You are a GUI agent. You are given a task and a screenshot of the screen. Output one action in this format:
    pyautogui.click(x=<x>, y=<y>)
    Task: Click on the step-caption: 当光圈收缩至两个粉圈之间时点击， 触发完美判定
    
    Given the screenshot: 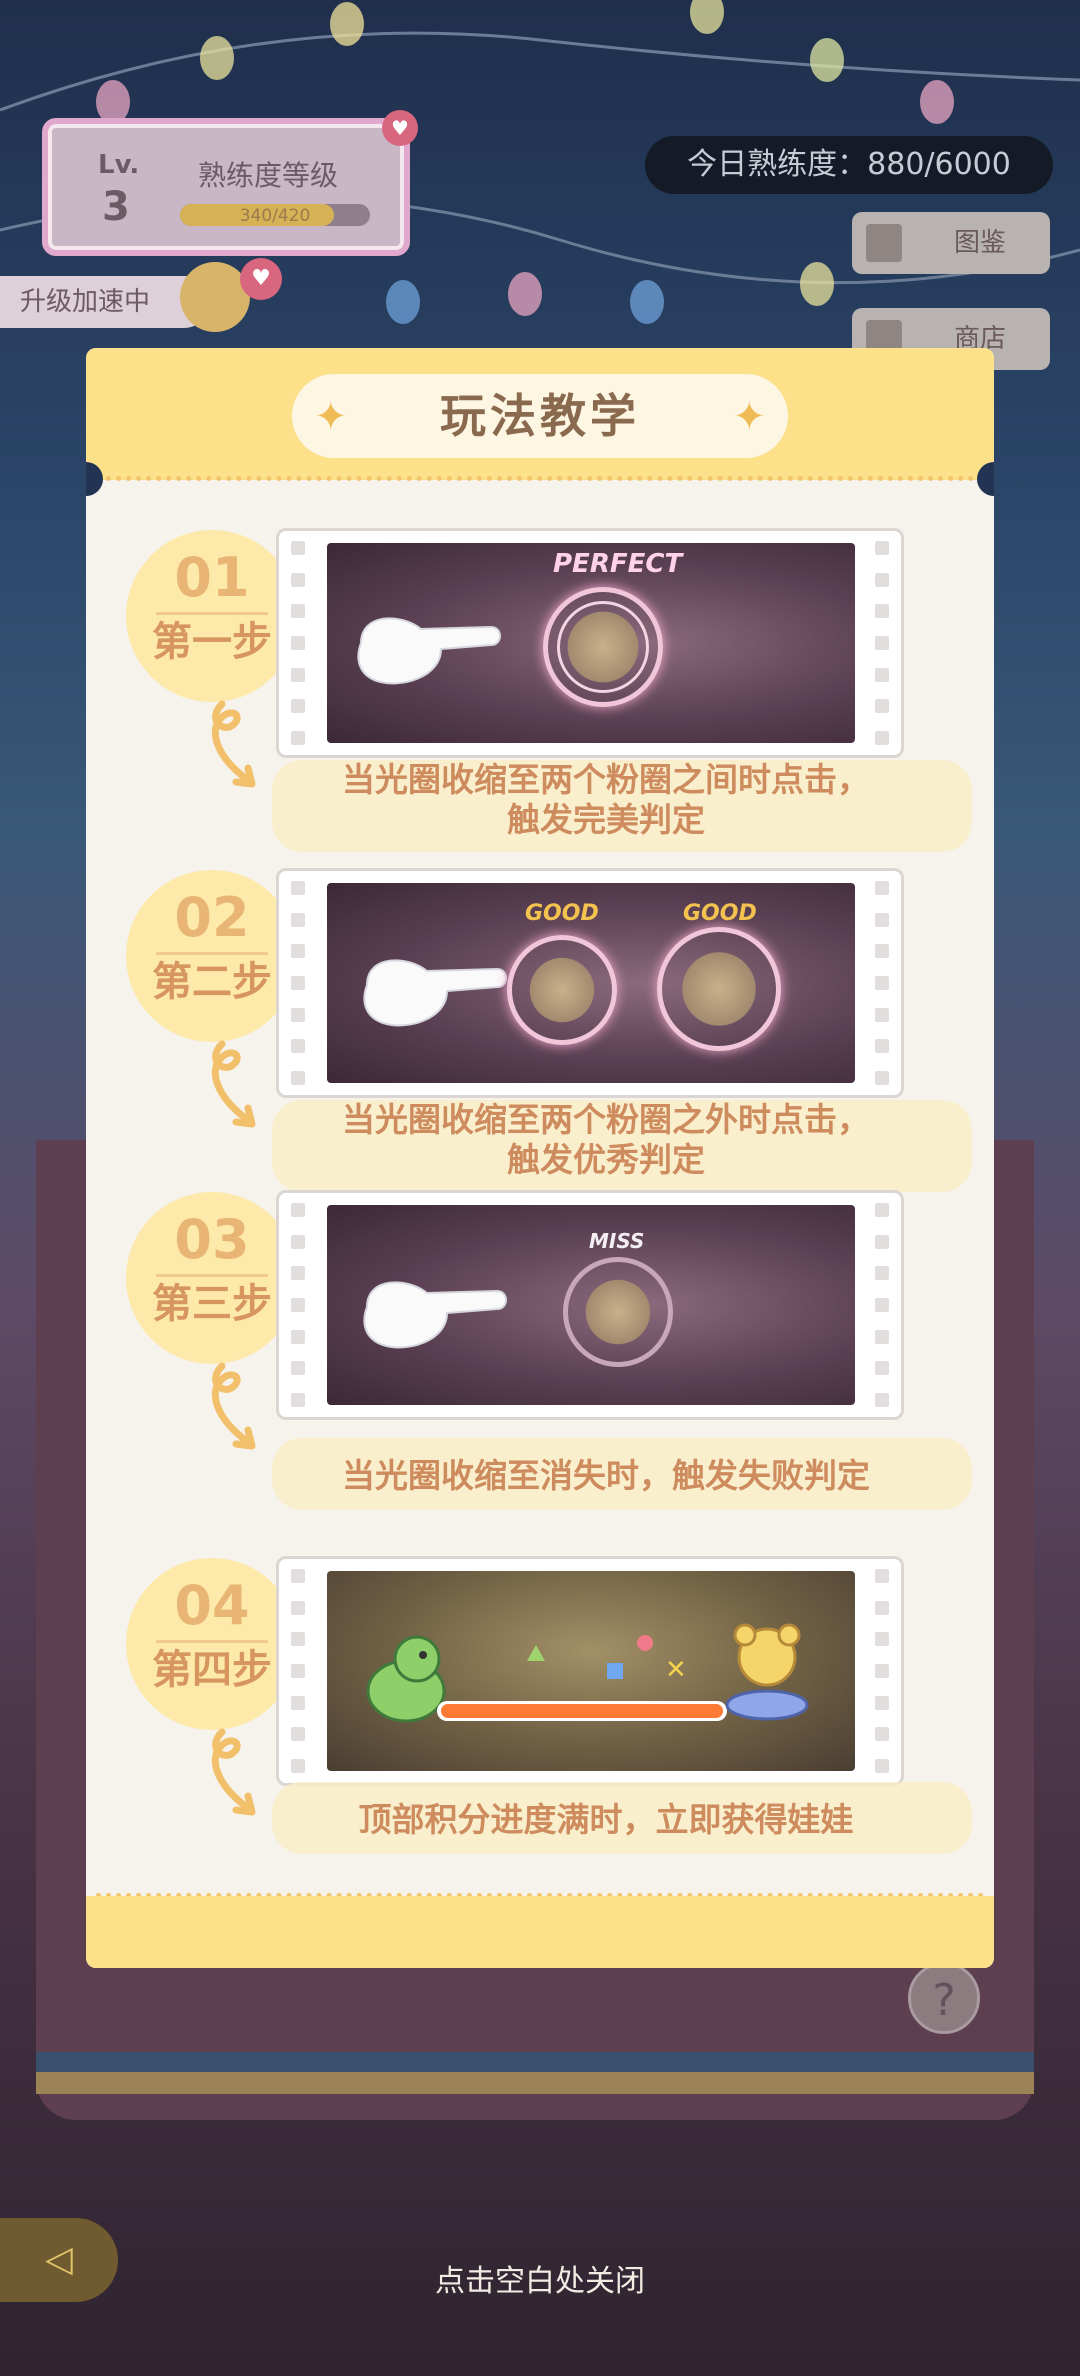 What is the action you would take?
    pyautogui.click(x=606, y=800)
    